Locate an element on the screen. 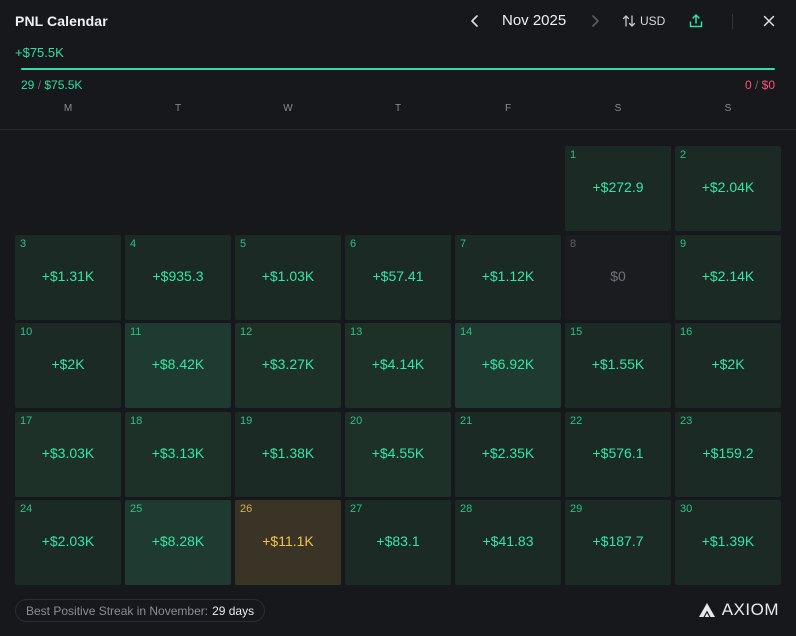 The width and height of the screenshot is (796, 636). day-cell: 11 +$8.42K is located at coordinates (178, 366).